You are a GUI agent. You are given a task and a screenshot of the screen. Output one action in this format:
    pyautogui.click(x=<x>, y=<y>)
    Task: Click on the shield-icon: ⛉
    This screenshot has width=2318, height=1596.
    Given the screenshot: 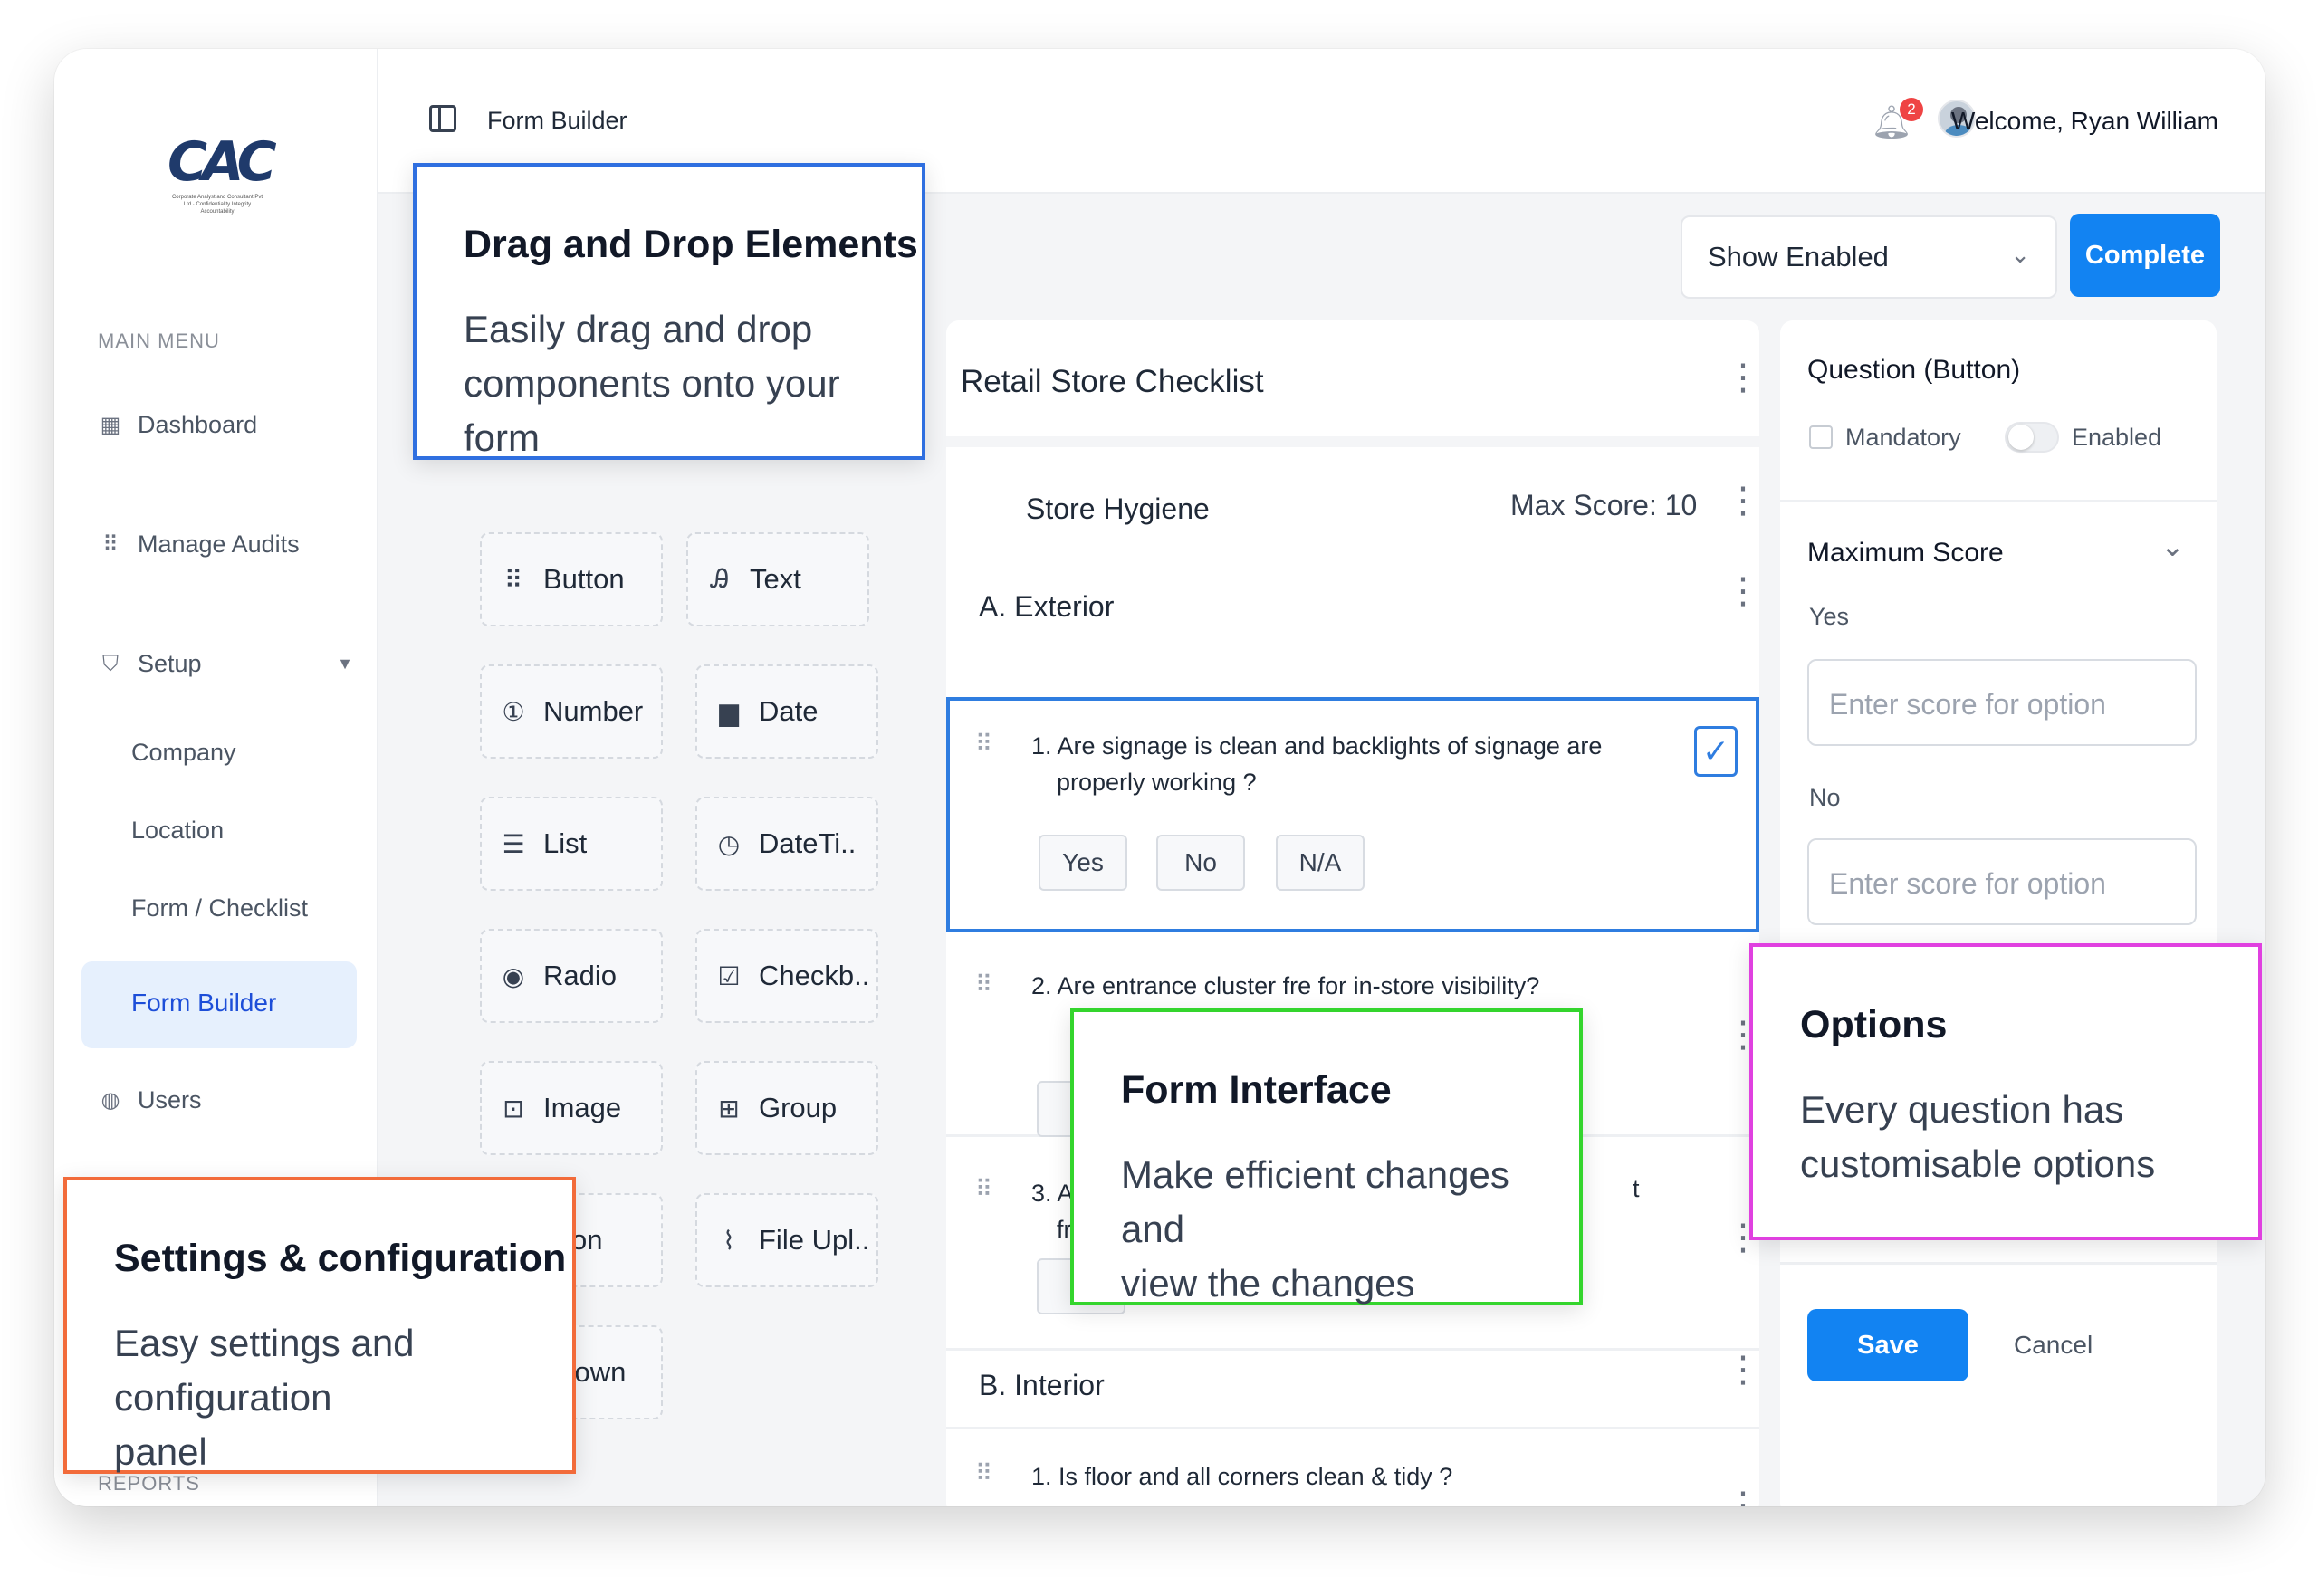 What is the action you would take?
    pyautogui.click(x=110, y=663)
    